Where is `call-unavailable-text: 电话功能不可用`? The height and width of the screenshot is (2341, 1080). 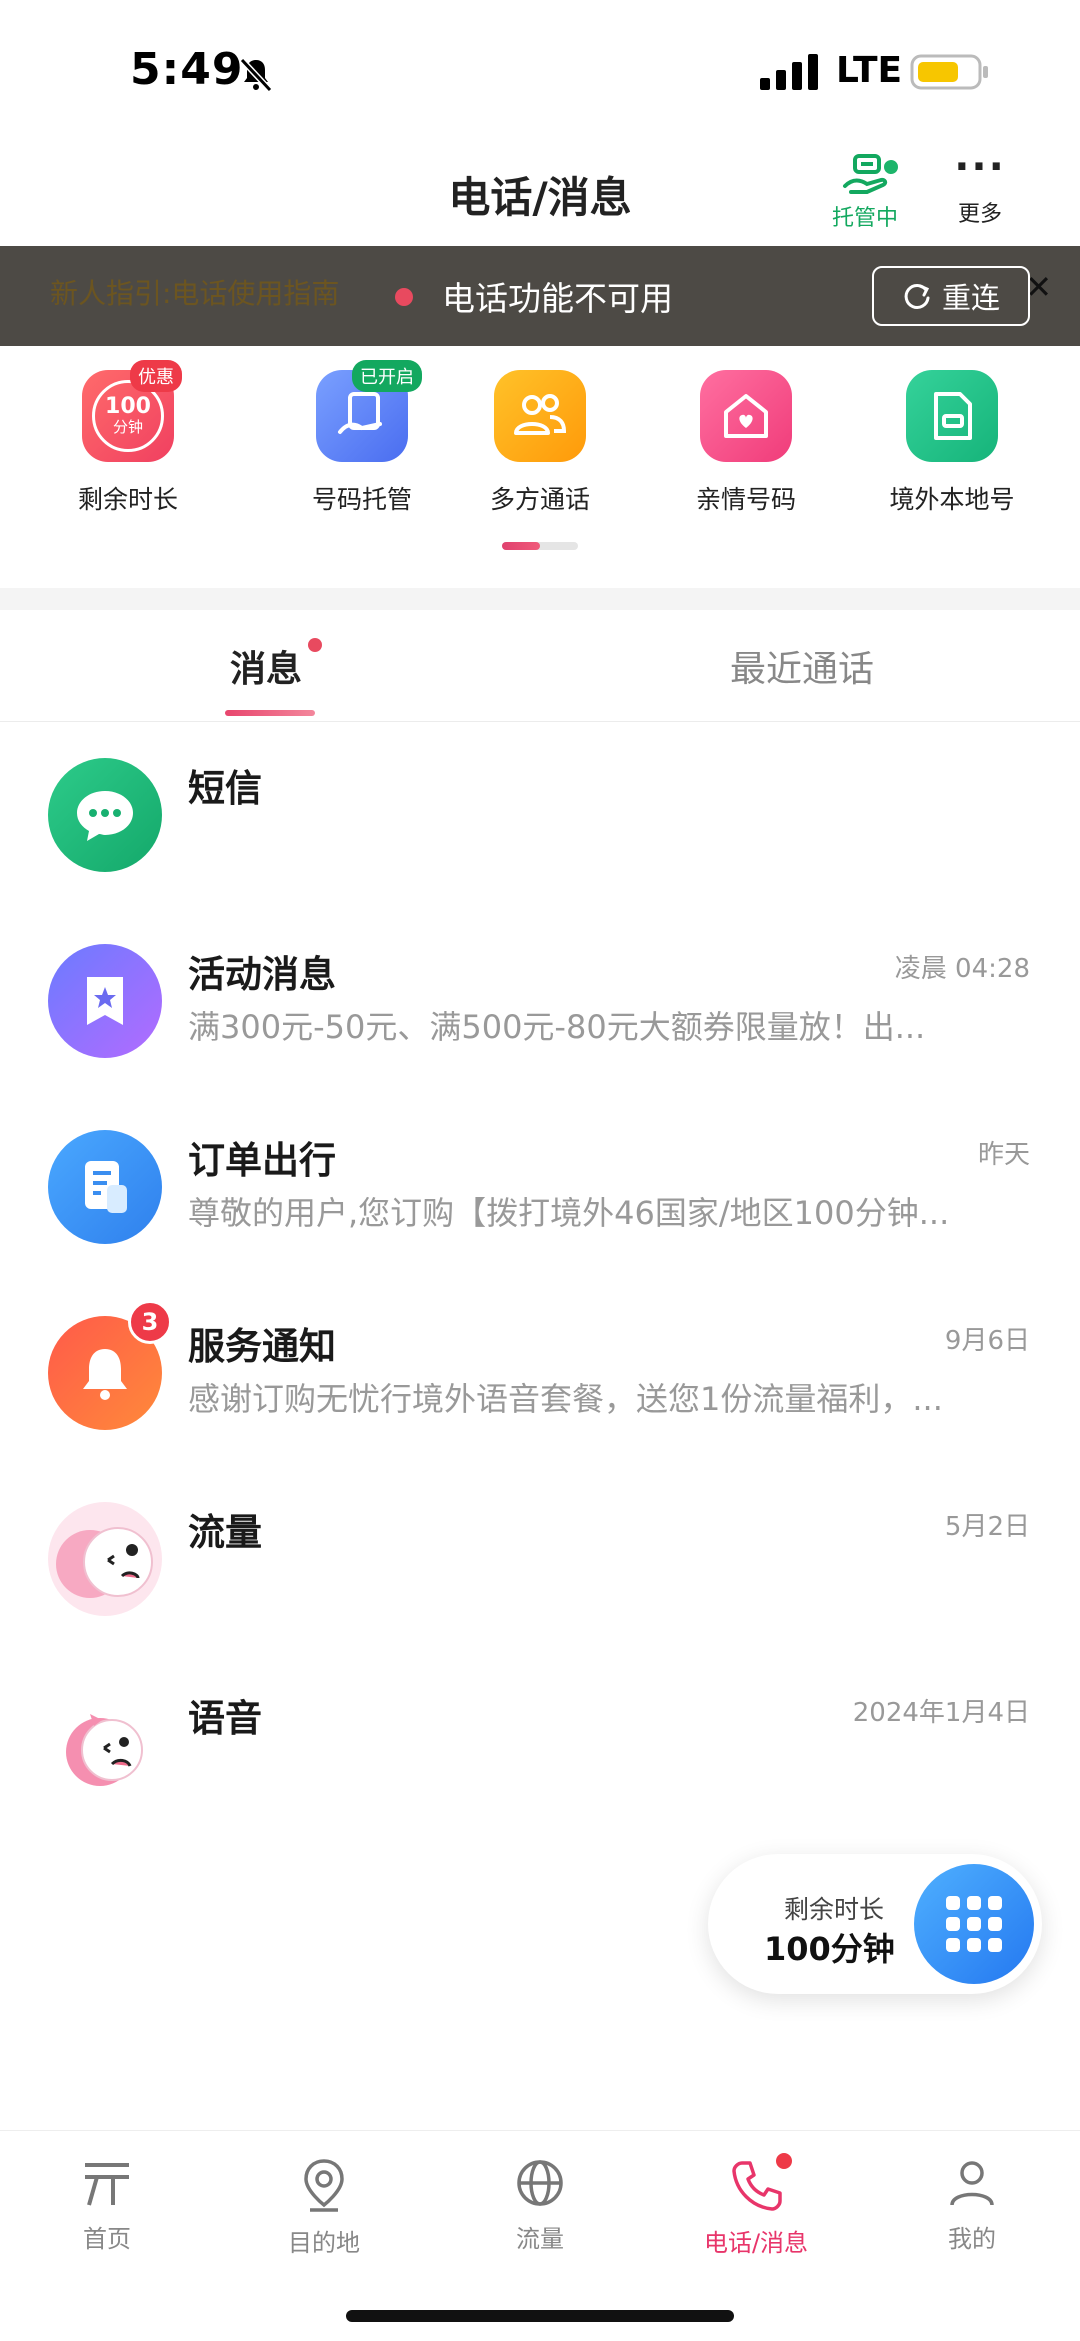
call-unavailable-text: 电话功能不可用 is located at coordinates (557, 298).